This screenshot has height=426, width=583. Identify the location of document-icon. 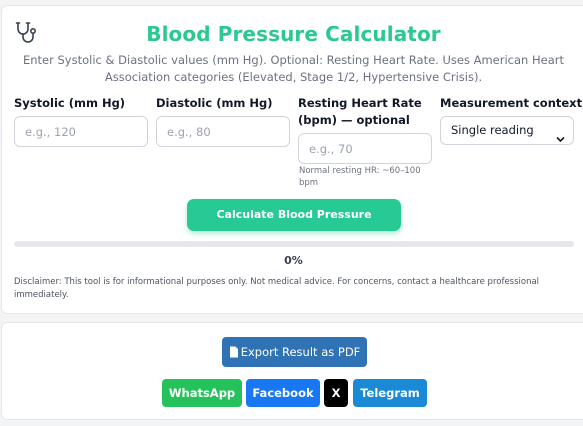
(234, 354).